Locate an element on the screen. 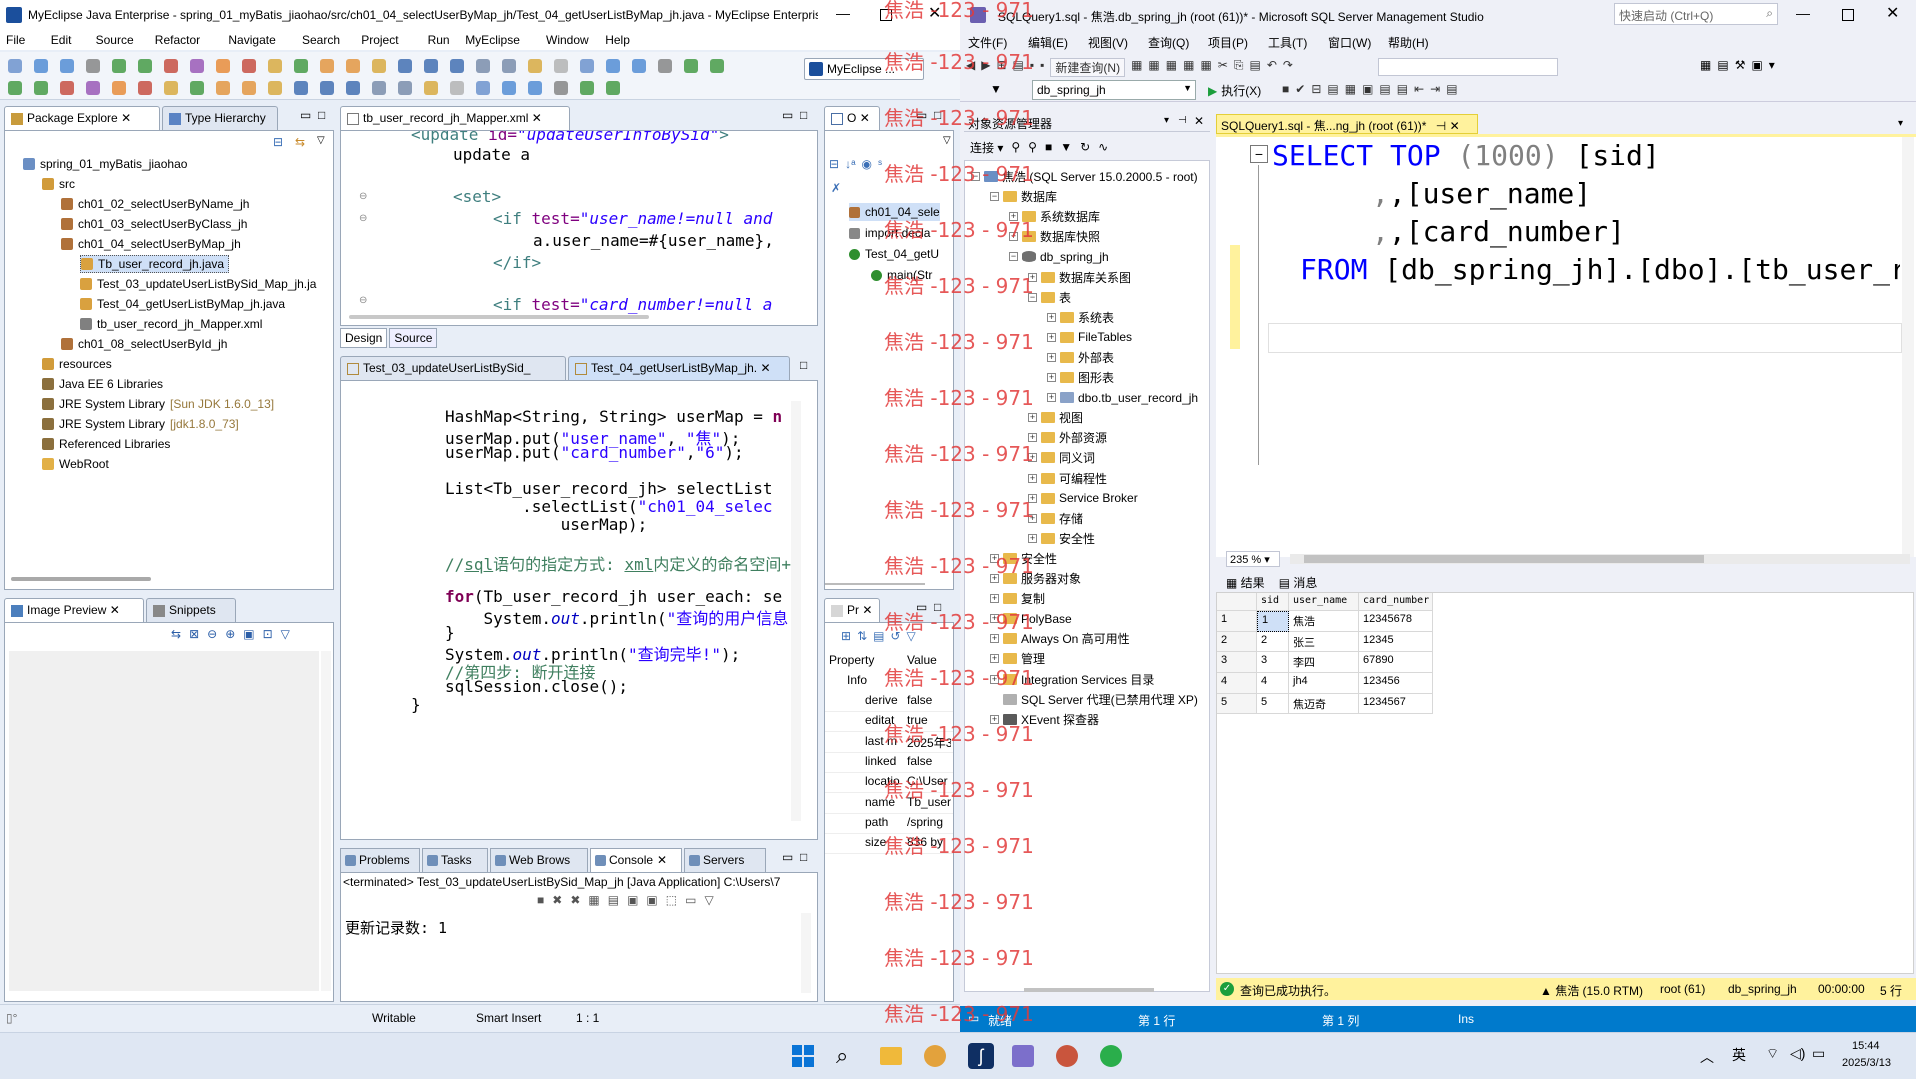  tree-item: ch01_03_selectUserByClass_jh is located at coordinates (154, 224).